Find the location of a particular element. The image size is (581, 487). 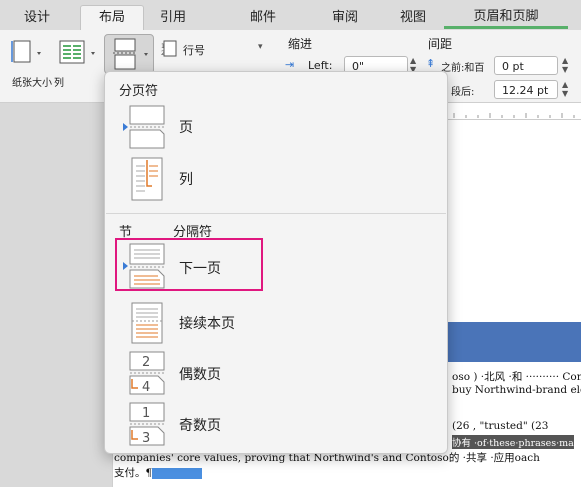

spacing-after-label: 段后: is located at coordinates (463, 92).